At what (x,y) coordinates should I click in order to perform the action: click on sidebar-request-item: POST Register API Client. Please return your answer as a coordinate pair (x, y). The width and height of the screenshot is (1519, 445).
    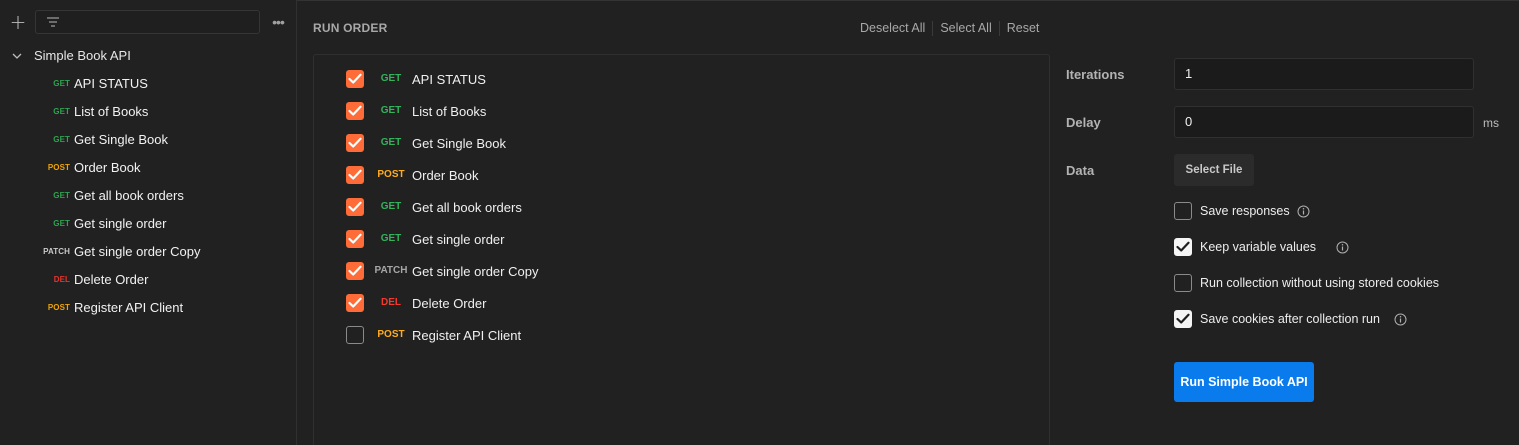
    Looking at the image, I should click on (148, 308).